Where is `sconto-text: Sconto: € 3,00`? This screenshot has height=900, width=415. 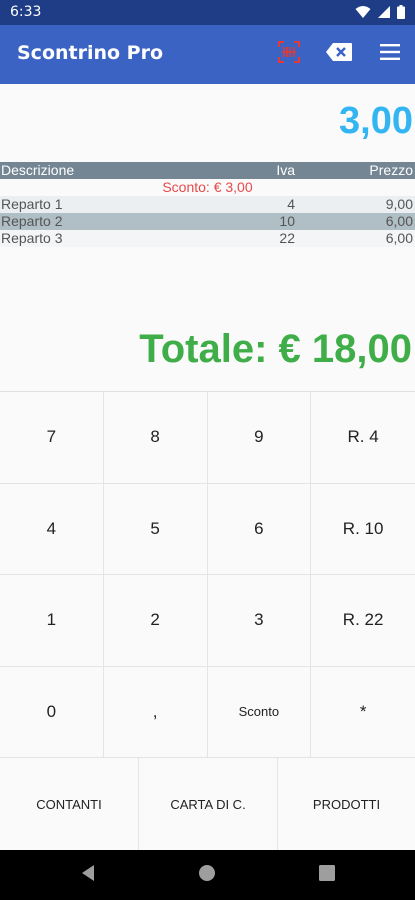
sconto-text: Sconto: € 3,00 is located at coordinates (207, 187).